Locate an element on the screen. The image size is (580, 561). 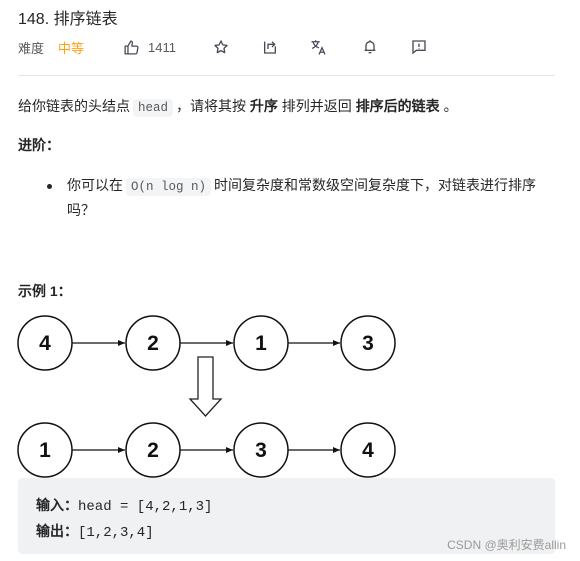
desc-text-1: 给你链表的头结点 is located at coordinates (74, 106).